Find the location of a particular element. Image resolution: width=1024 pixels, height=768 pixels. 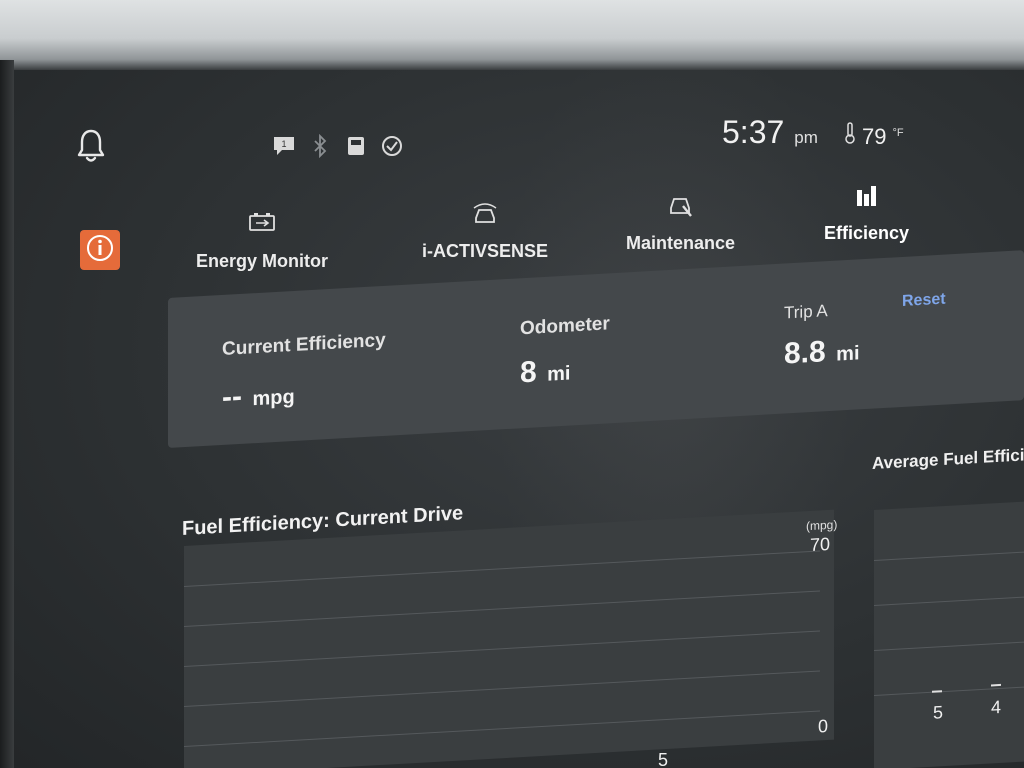

chart-y-max: 70 is located at coordinates (820, 544).